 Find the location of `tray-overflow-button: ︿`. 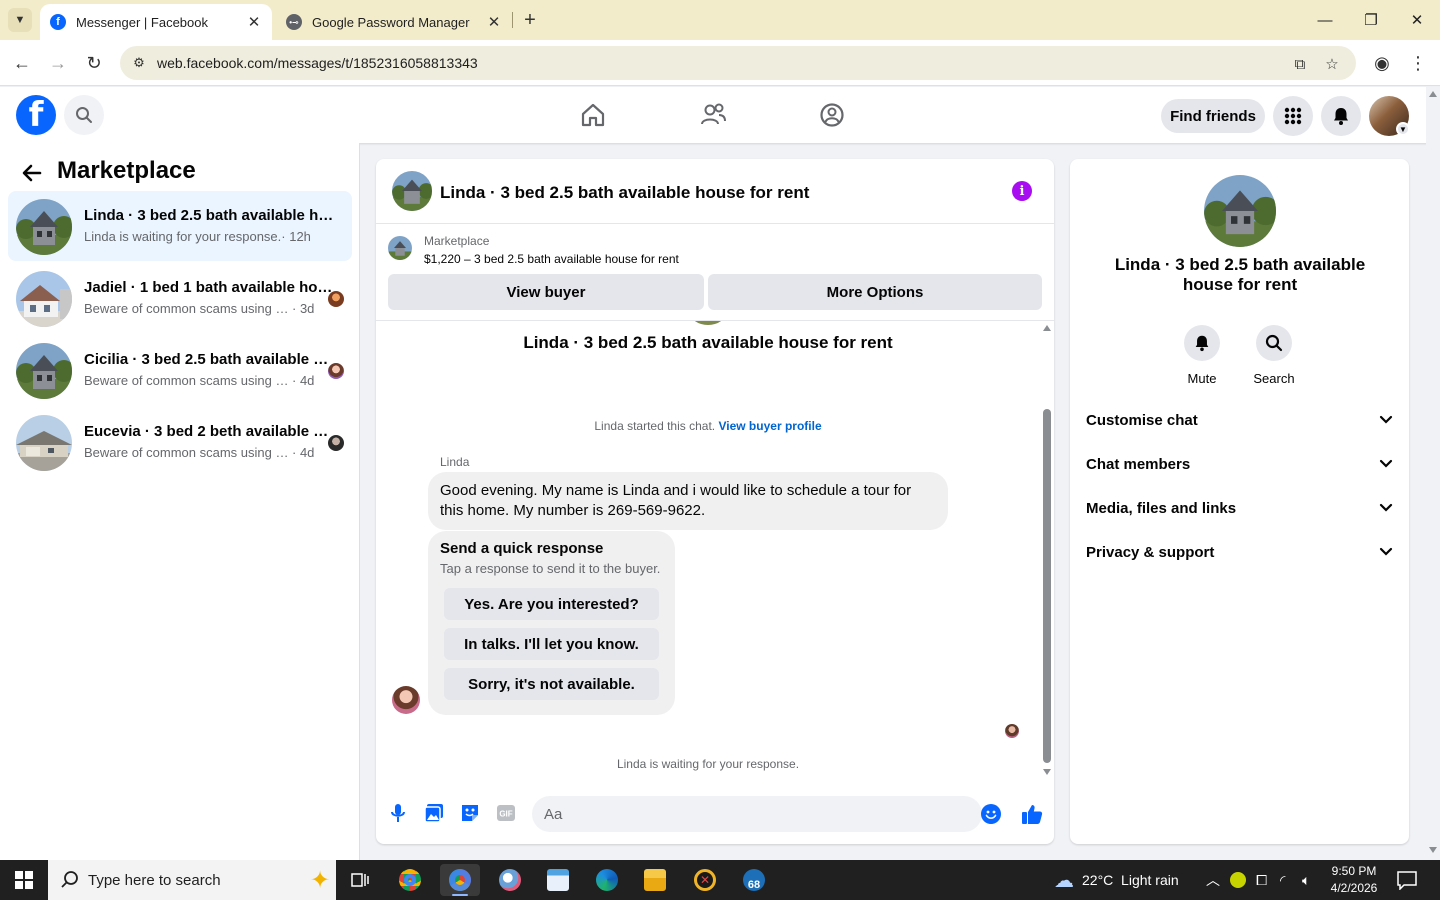

tray-overflow-button: ︿ is located at coordinates (1213, 880).